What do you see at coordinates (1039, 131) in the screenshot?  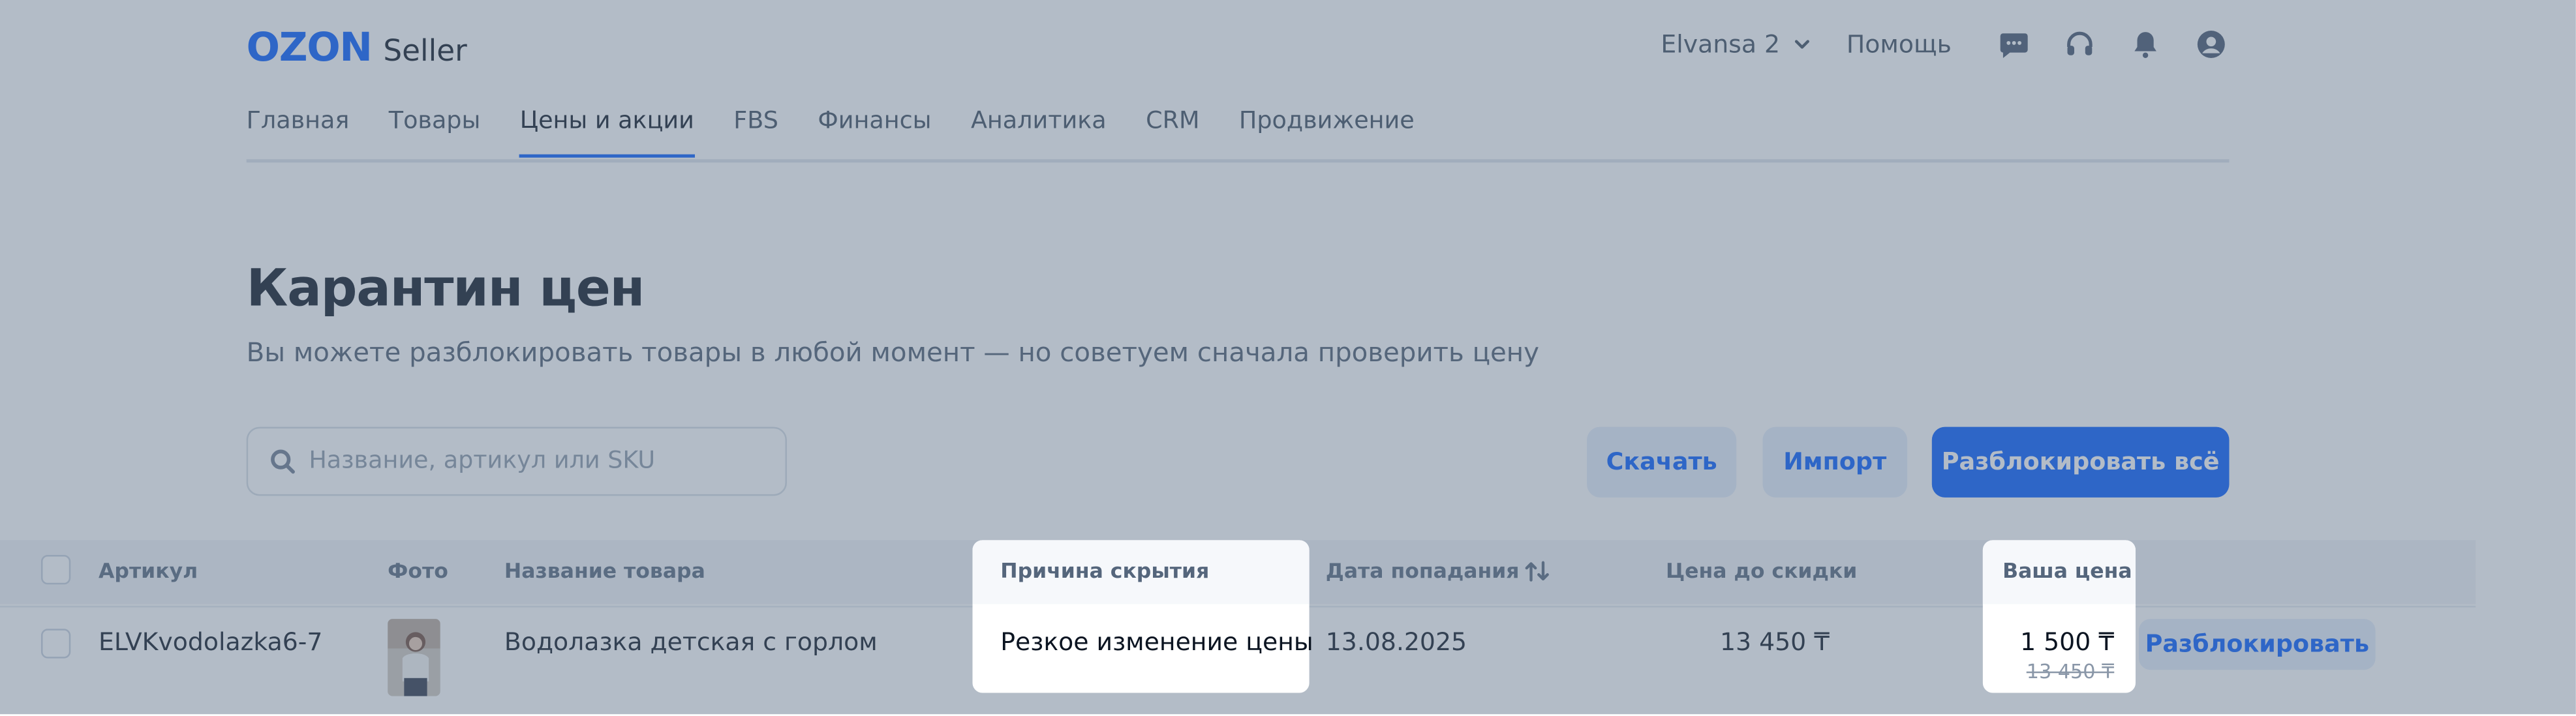 I see `nav-item-analytics: Аналитика` at bounding box center [1039, 131].